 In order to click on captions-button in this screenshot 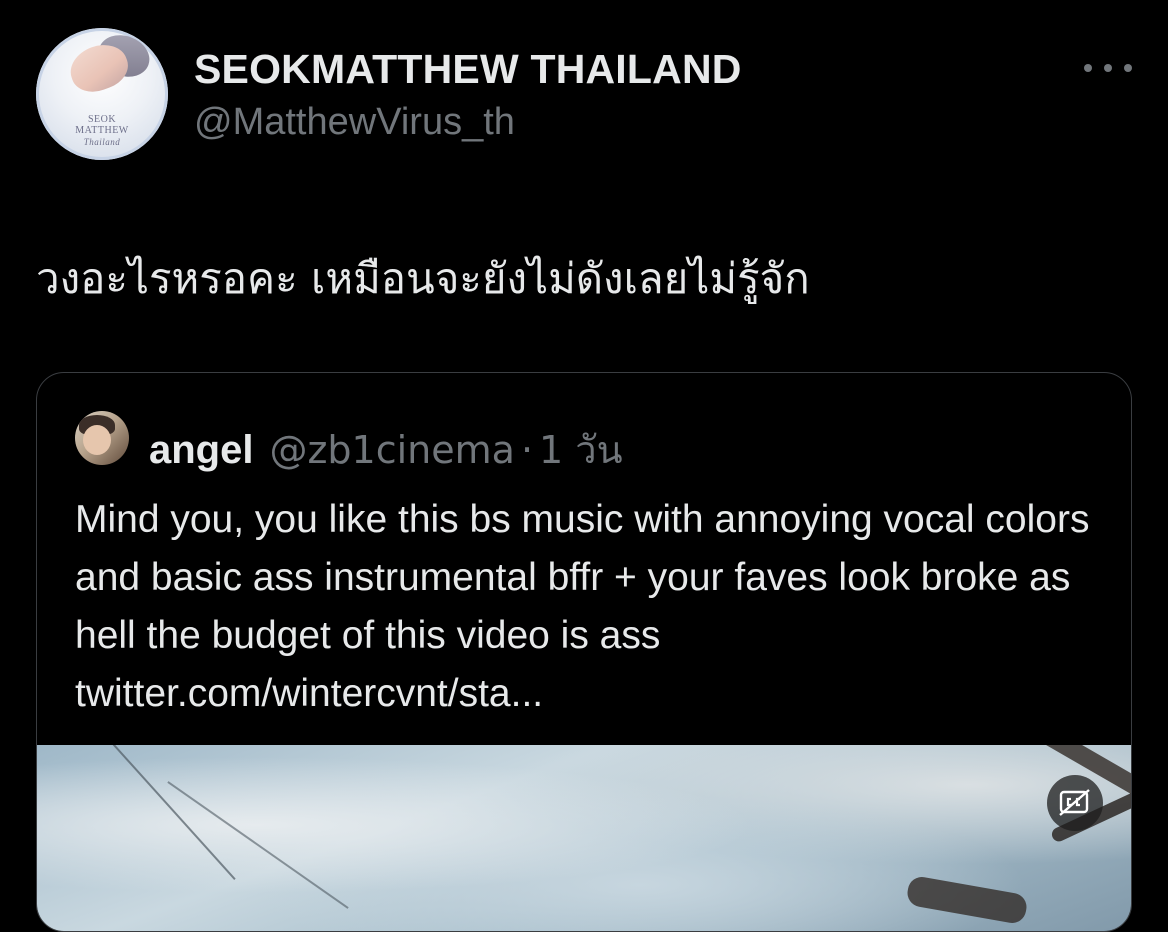, I will do `click(1075, 803)`.